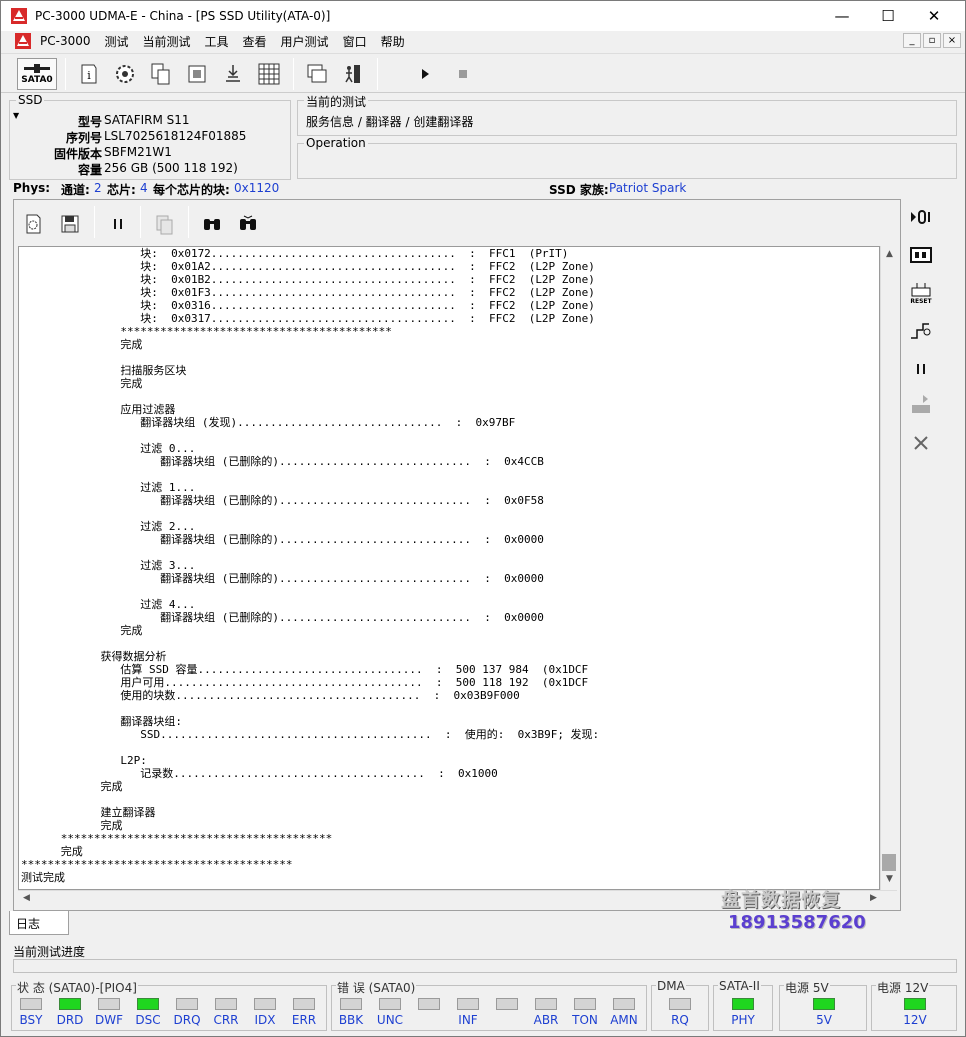 This screenshot has height=1037, width=966. What do you see at coordinates (138, 152) in the screenshot?
I see `firmware-value: SBFM21W1` at bounding box center [138, 152].